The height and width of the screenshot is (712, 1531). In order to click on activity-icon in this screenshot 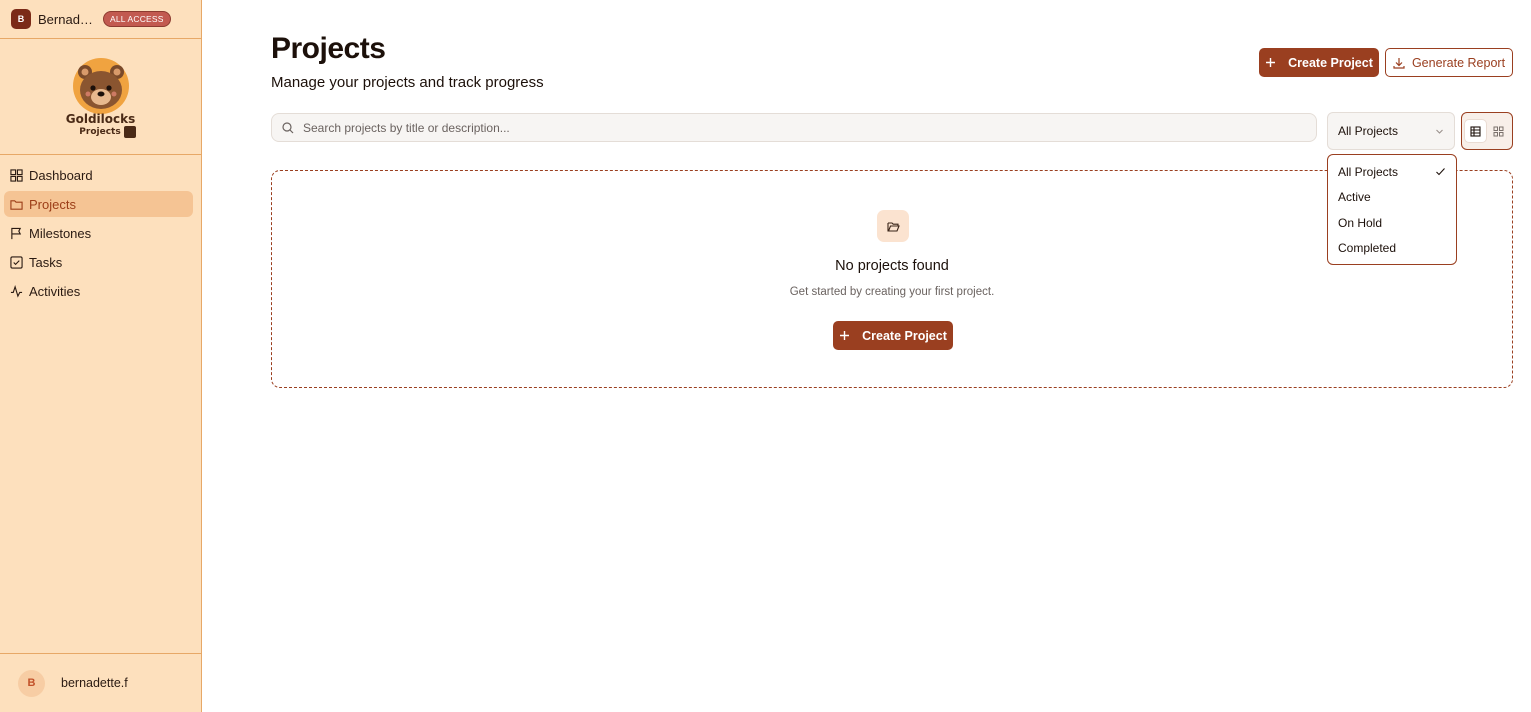, I will do `click(16, 291)`.